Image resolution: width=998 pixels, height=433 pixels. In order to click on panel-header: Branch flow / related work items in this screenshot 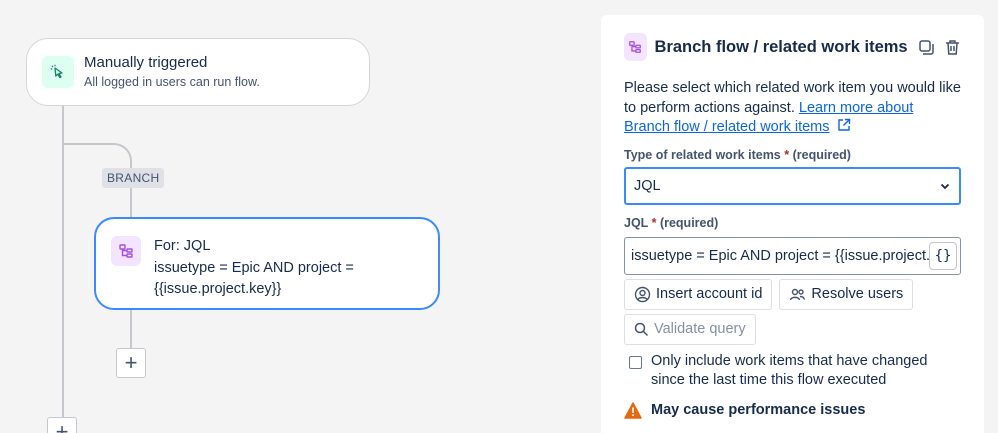, I will do `click(792, 47)`.